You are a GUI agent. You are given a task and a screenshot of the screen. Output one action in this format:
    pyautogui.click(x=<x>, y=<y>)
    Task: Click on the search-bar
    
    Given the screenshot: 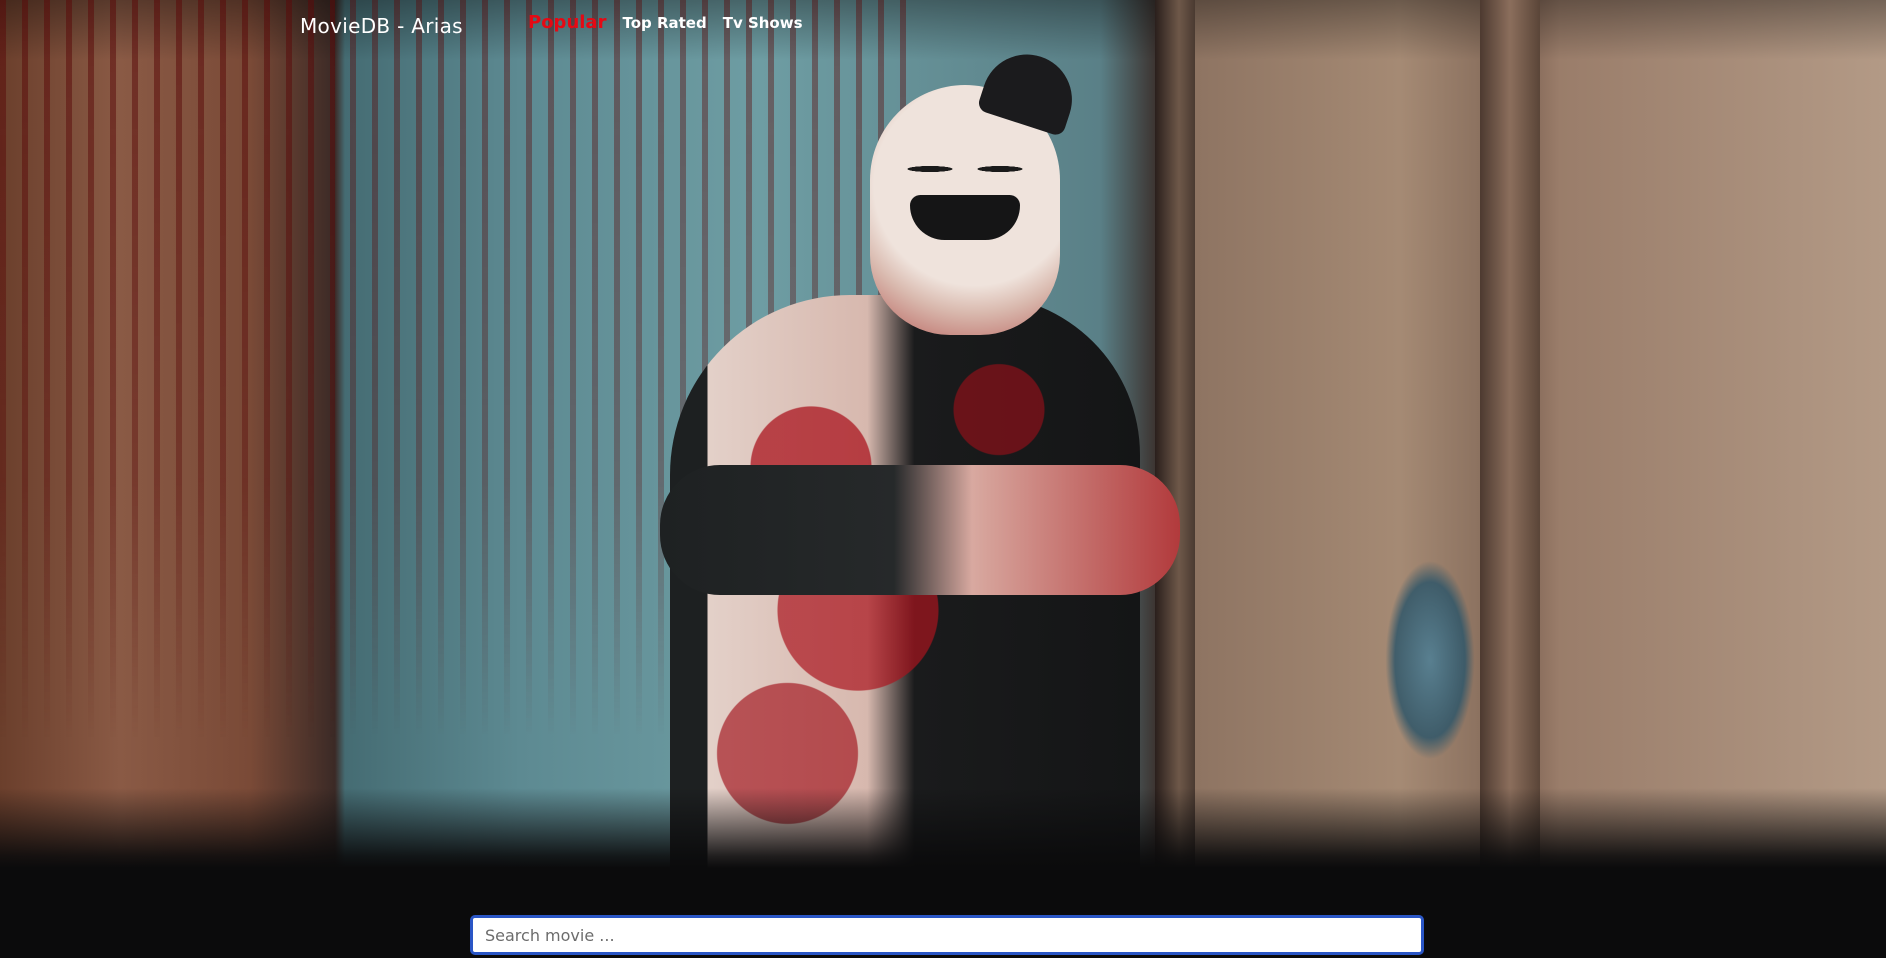 What is the action you would take?
    pyautogui.click(x=947, y=935)
    